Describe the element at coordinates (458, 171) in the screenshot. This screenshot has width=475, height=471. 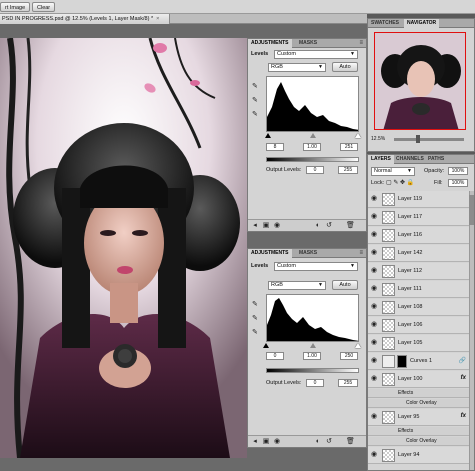
I see `opacity-field: 100%` at that location.